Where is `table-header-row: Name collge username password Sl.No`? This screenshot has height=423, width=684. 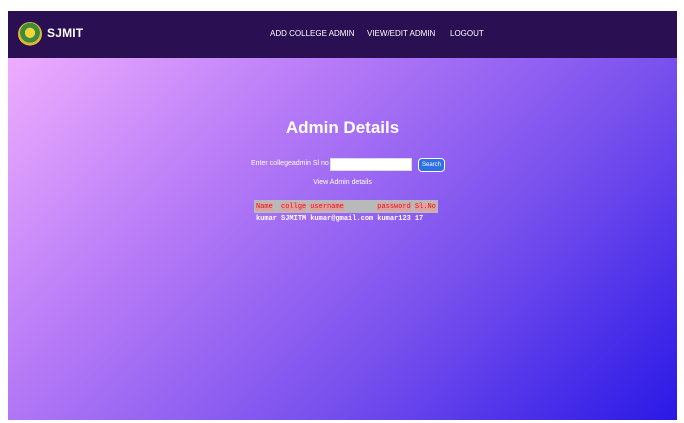
table-header-row: Name collge username password Sl.No is located at coordinates (346, 206).